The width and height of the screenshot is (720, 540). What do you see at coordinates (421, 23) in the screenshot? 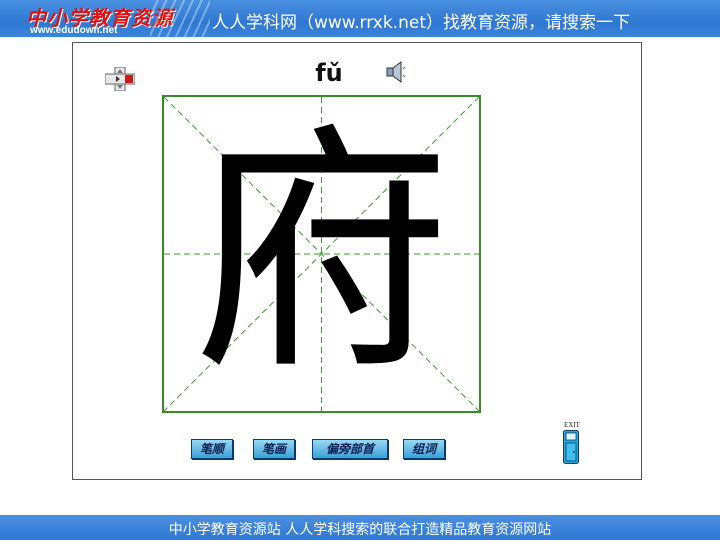
I see `banner-text: 人人学科网（www.rrxk.net）找教育资源，请搜索一下` at bounding box center [421, 23].